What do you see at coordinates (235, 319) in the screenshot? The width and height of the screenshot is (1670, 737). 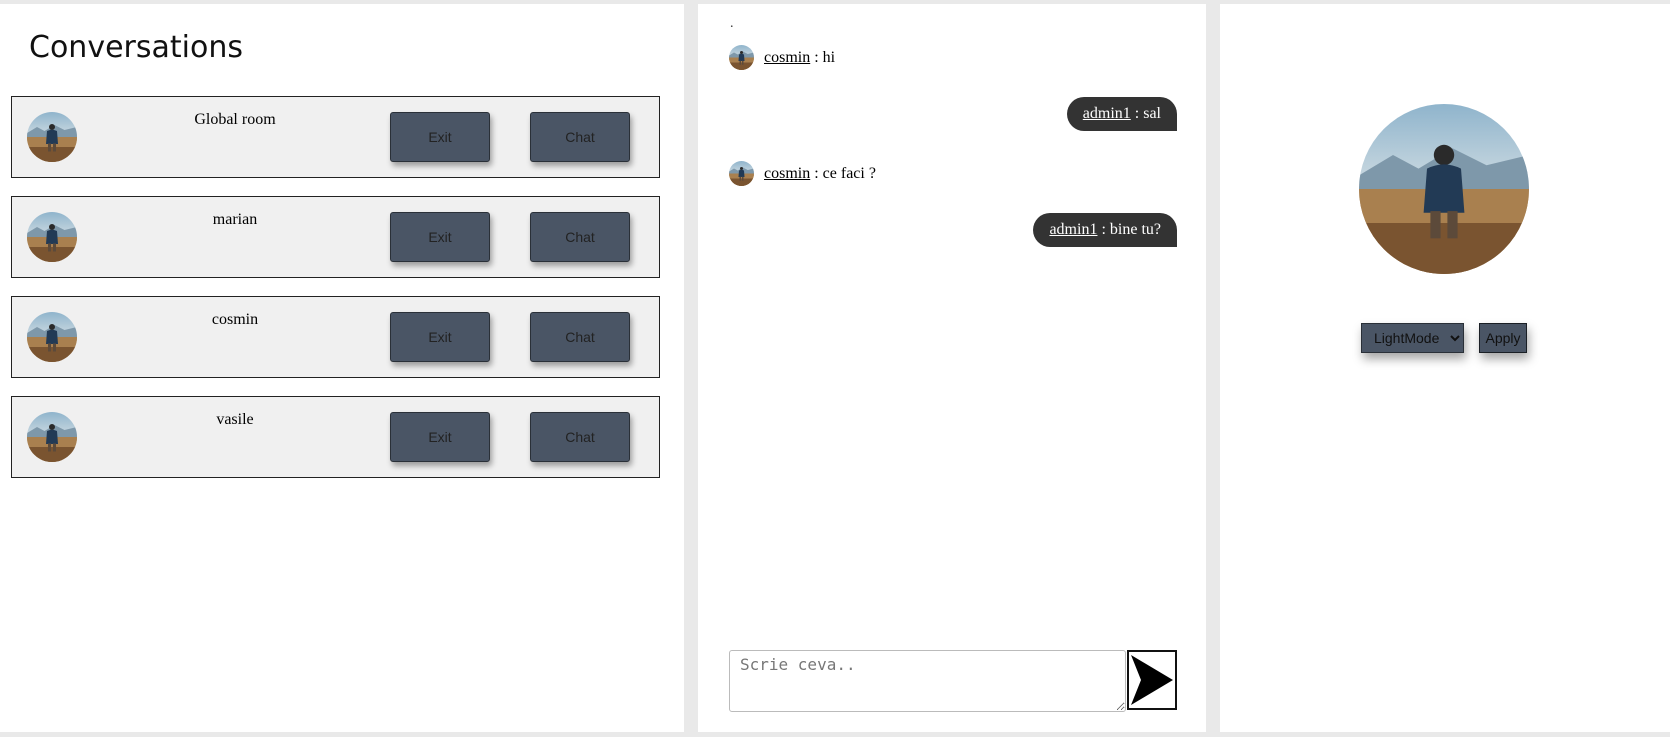 I see `conversation-name: cosmin` at bounding box center [235, 319].